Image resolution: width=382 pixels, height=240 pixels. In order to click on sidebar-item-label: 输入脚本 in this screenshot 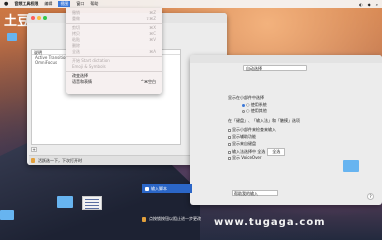, I will do `click(159, 188)`.